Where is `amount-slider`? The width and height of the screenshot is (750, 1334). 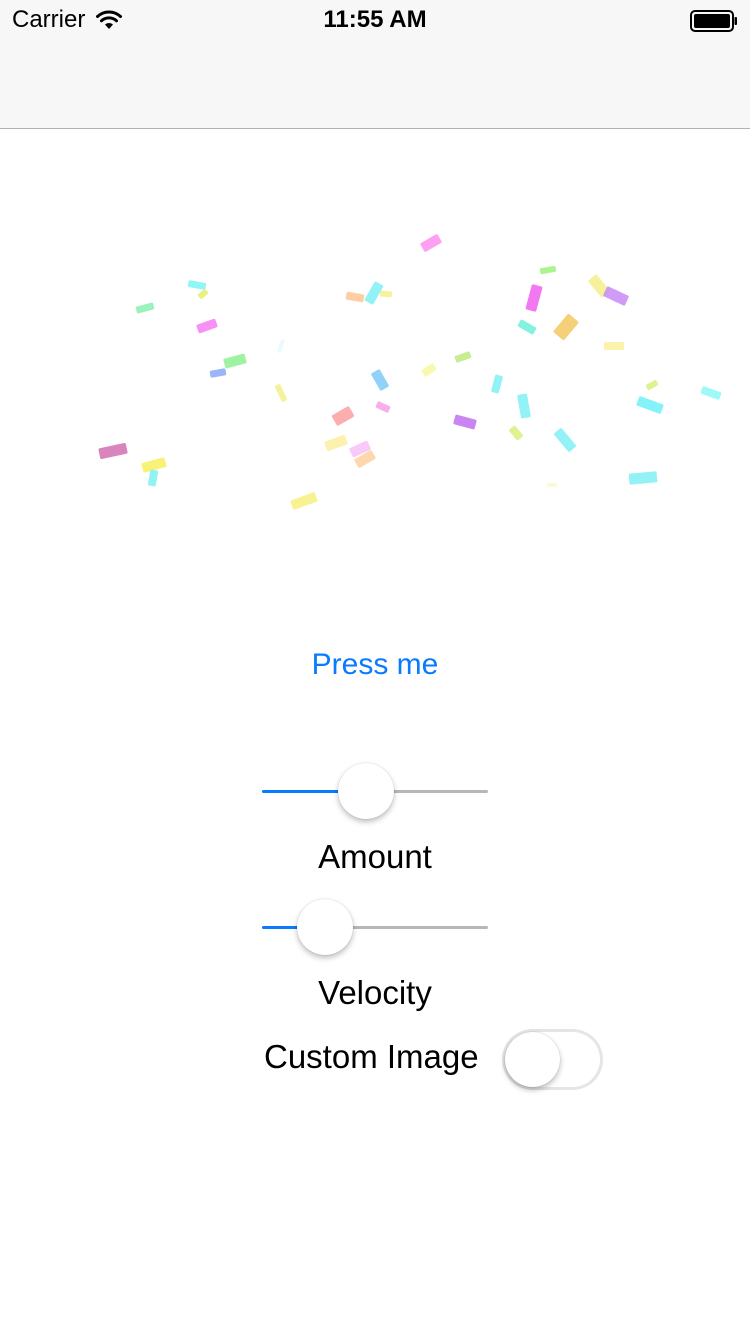
amount-slider is located at coordinates (375, 791).